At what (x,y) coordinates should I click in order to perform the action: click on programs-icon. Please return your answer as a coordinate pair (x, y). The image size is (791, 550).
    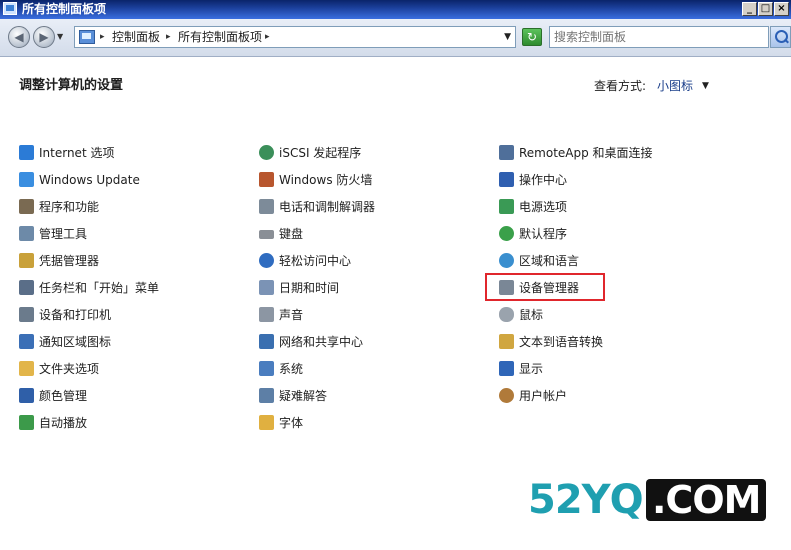
    Looking at the image, I should click on (26, 206).